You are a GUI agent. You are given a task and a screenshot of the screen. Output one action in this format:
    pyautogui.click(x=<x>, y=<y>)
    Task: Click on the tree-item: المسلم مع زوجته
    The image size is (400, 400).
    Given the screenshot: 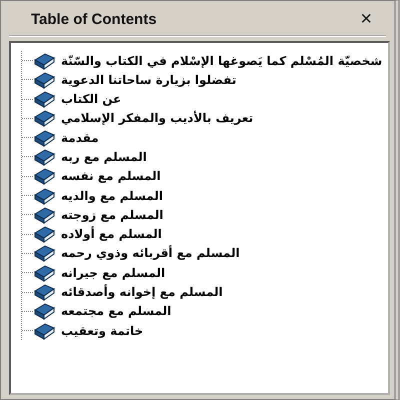 What is the action you would take?
    pyautogui.click(x=112, y=215)
    